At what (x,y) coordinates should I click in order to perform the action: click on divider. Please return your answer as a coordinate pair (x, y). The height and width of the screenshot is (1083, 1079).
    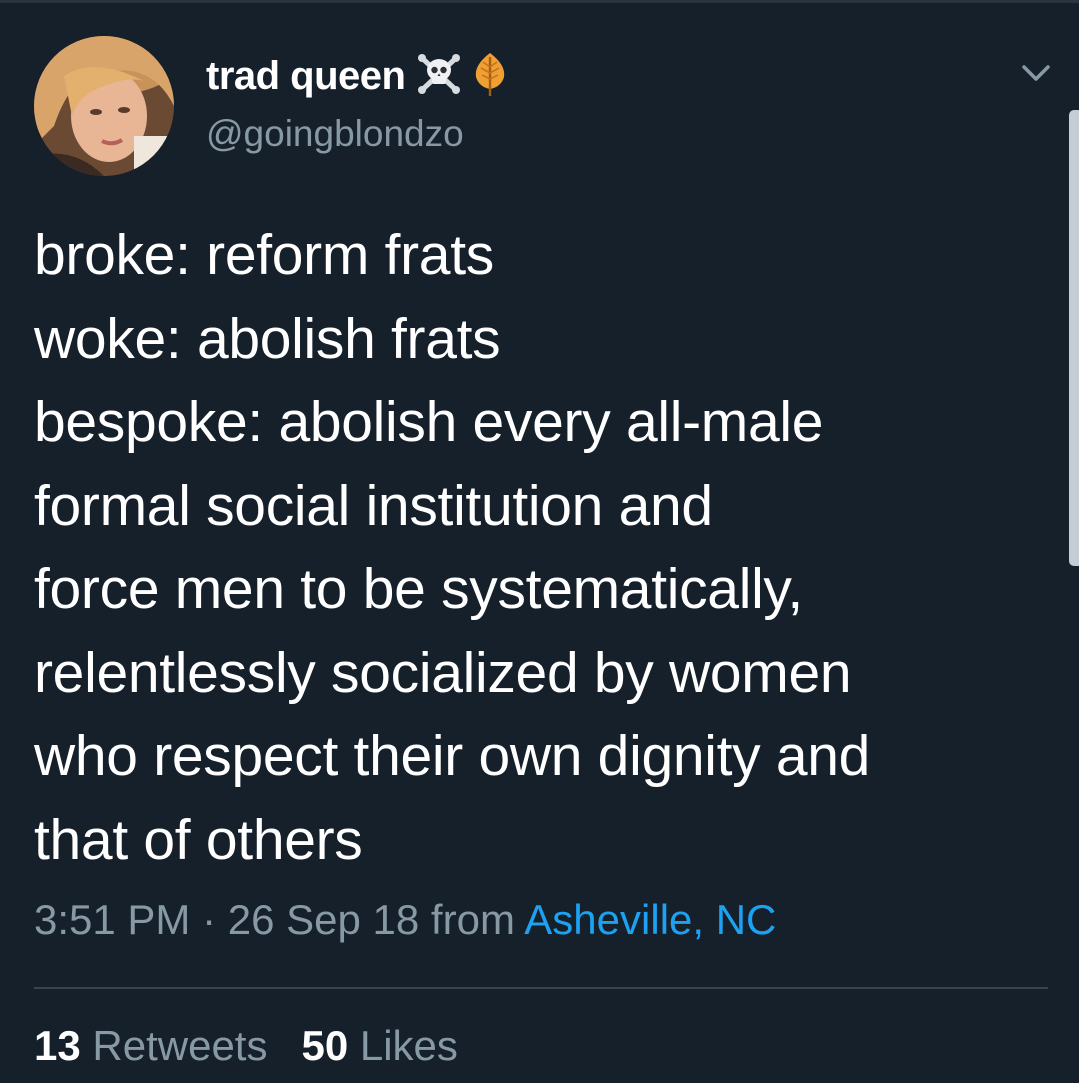
    Looking at the image, I should click on (541, 988).